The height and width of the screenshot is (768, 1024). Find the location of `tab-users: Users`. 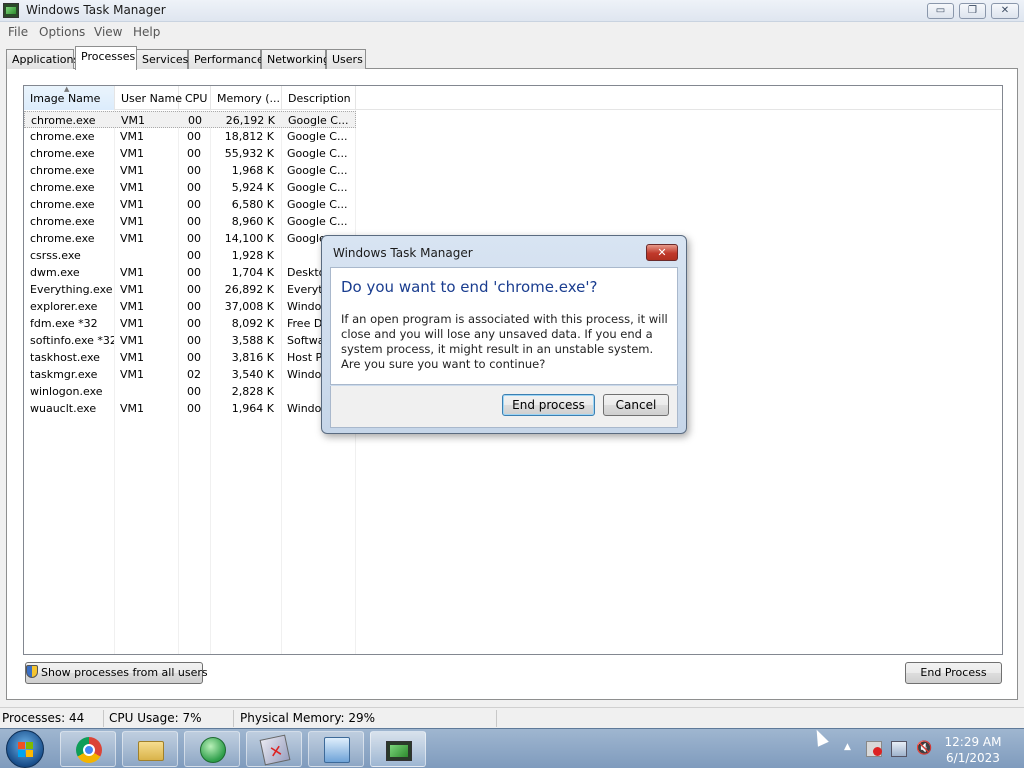

tab-users: Users is located at coordinates (346, 59).